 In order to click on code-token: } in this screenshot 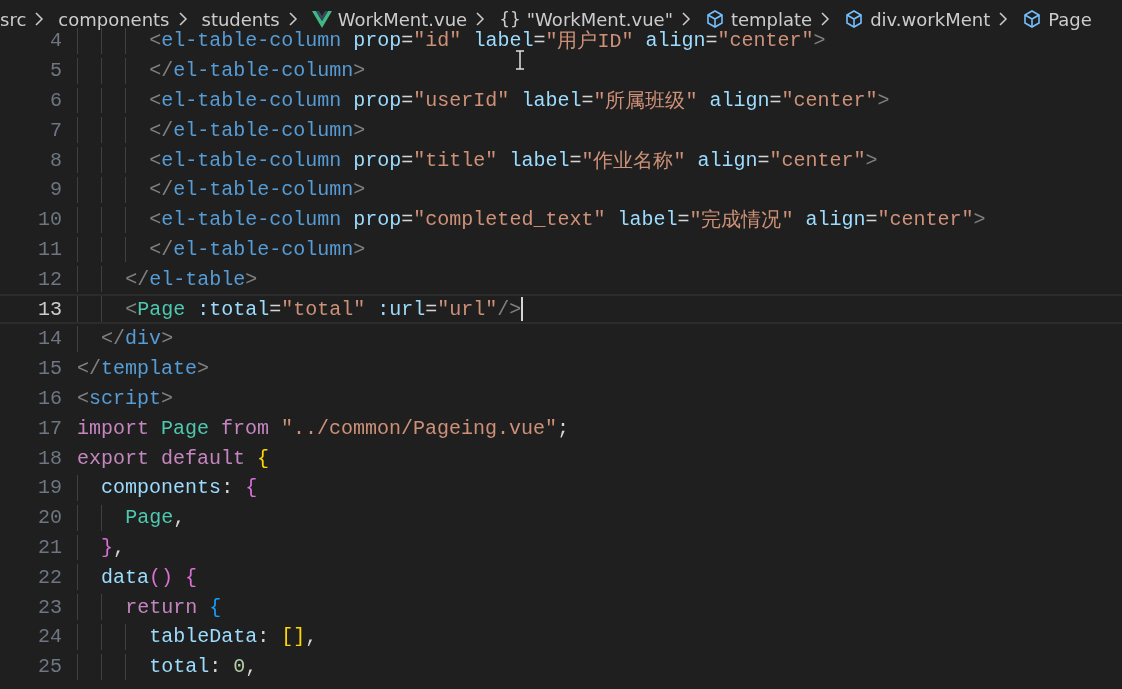, I will do `click(107, 547)`.